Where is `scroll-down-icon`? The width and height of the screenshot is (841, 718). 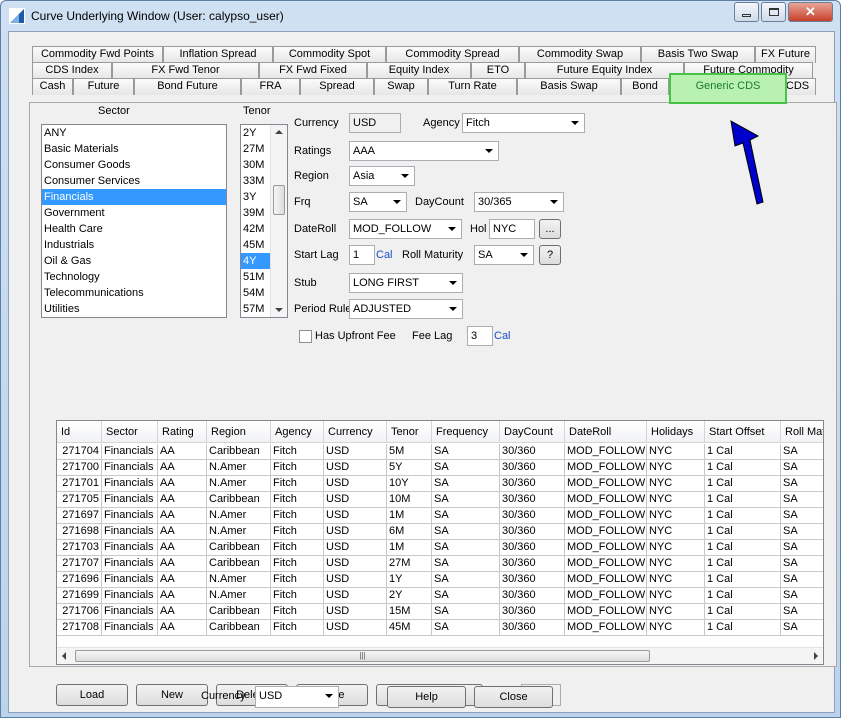 scroll-down-icon is located at coordinates (279, 310).